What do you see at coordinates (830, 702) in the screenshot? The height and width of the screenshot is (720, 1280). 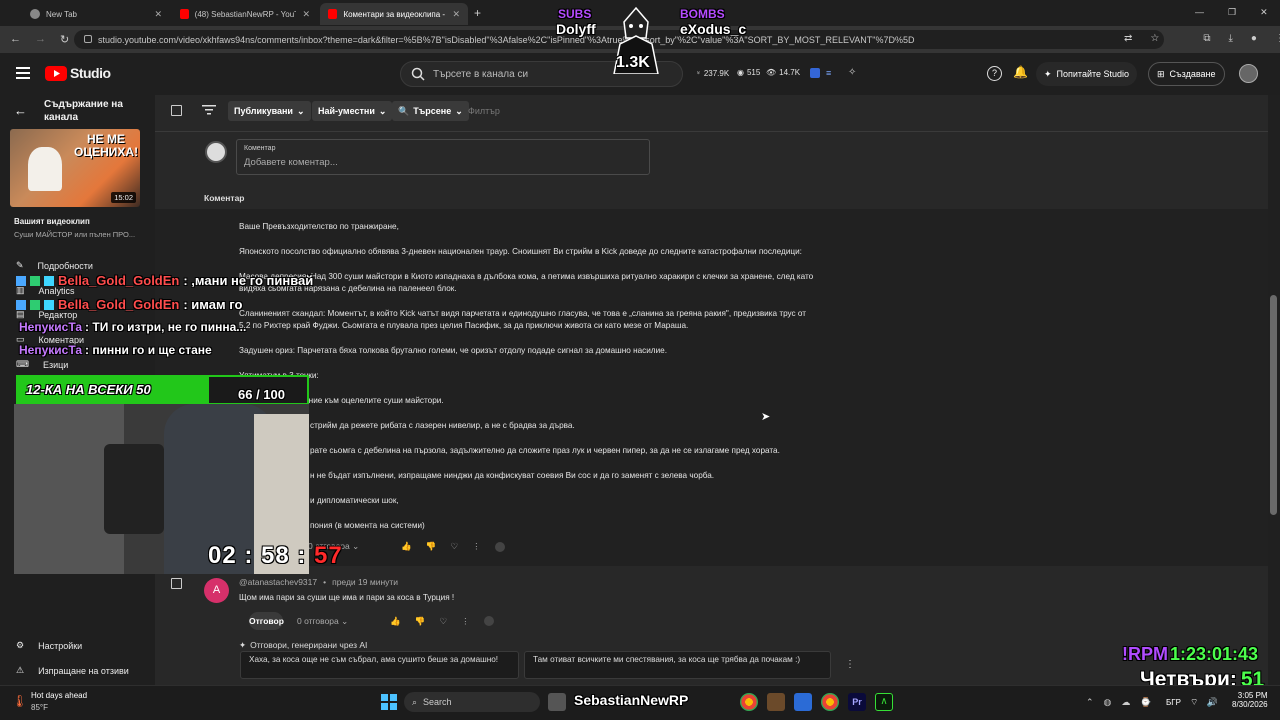 I see `chrome-active-icon` at bounding box center [830, 702].